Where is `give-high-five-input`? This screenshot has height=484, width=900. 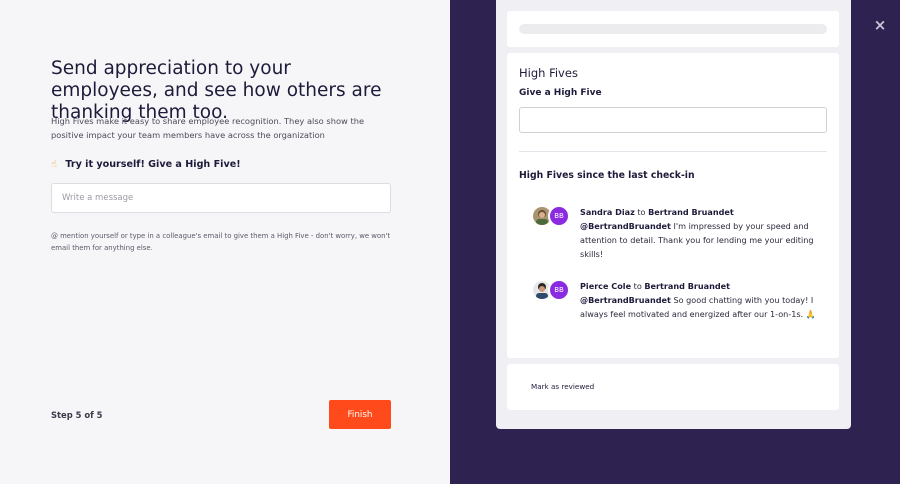 give-high-five-input is located at coordinates (673, 120).